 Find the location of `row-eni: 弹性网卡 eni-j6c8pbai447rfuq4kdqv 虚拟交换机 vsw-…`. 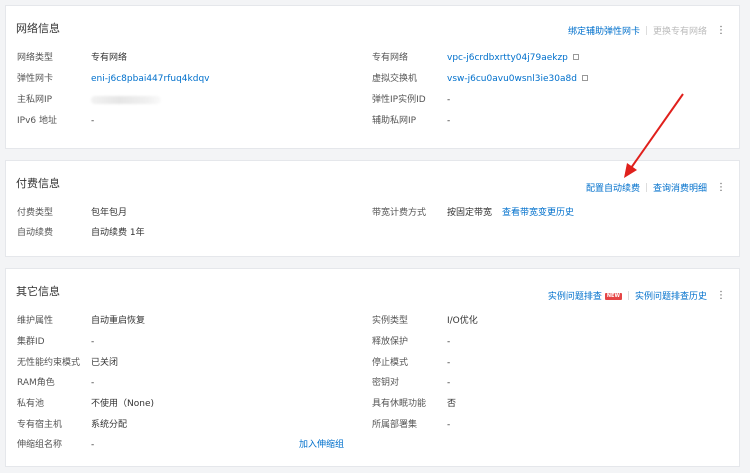

row-eni: 弹性网卡 eni-j6c8pbai447rfuq4kdqv 虚拟交换机 vsw-… is located at coordinates (372, 79).